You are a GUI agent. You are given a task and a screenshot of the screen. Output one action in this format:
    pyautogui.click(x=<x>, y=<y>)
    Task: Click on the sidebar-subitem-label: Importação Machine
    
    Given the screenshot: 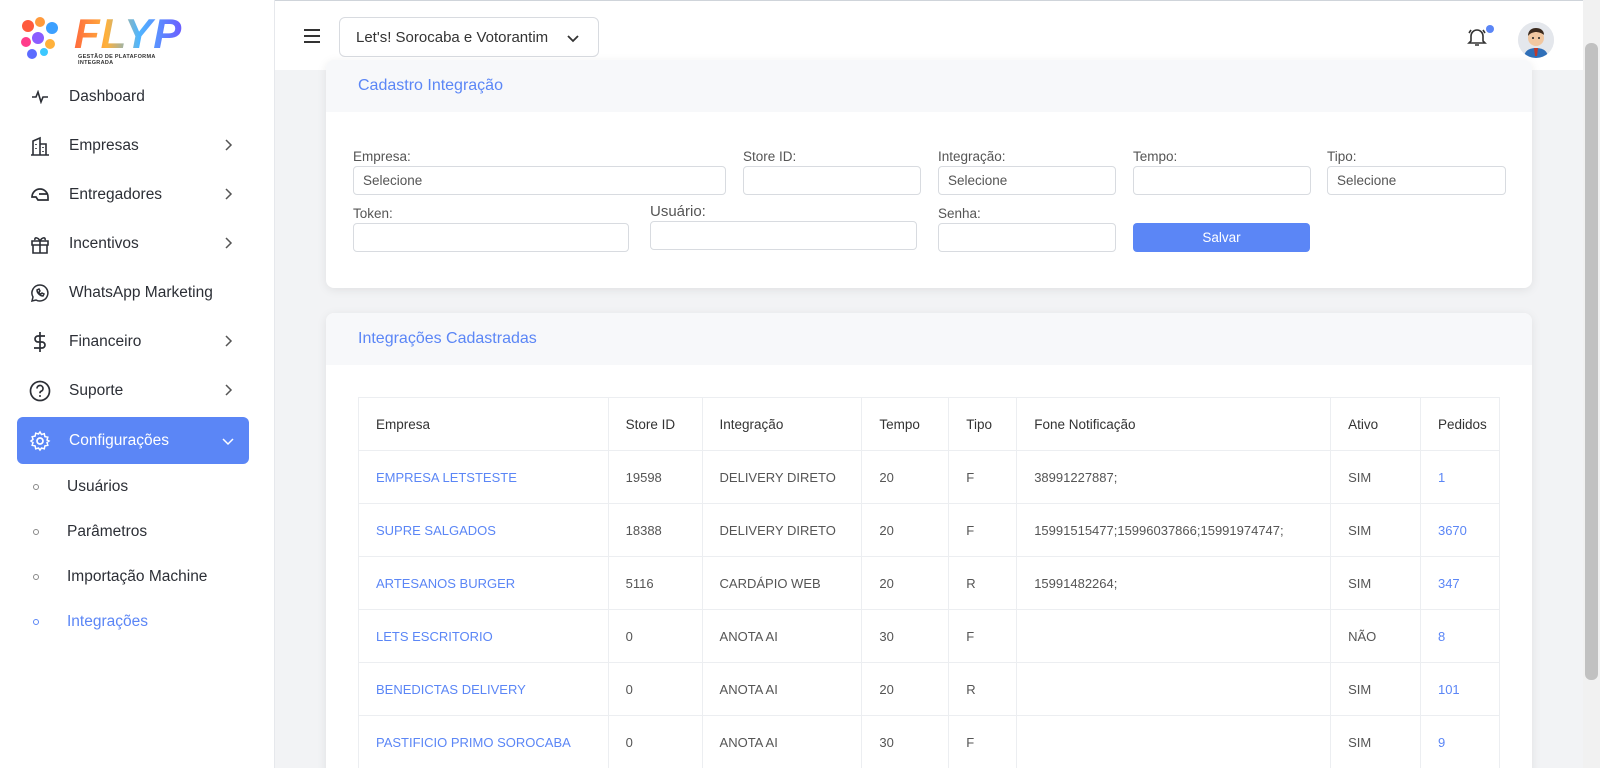 What is the action you would take?
    pyautogui.click(x=137, y=576)
    